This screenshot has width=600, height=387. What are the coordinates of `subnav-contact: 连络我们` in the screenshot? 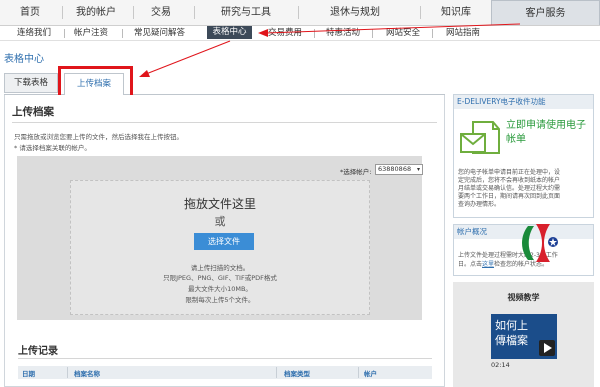 It's located at (34, 33).